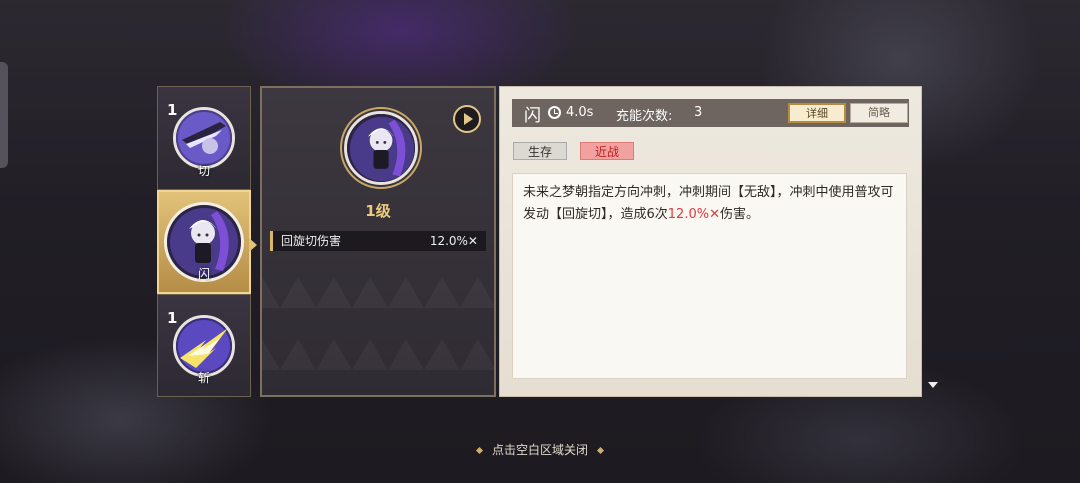  I want to click on skill-name-label: 斩, so click(204, 378).